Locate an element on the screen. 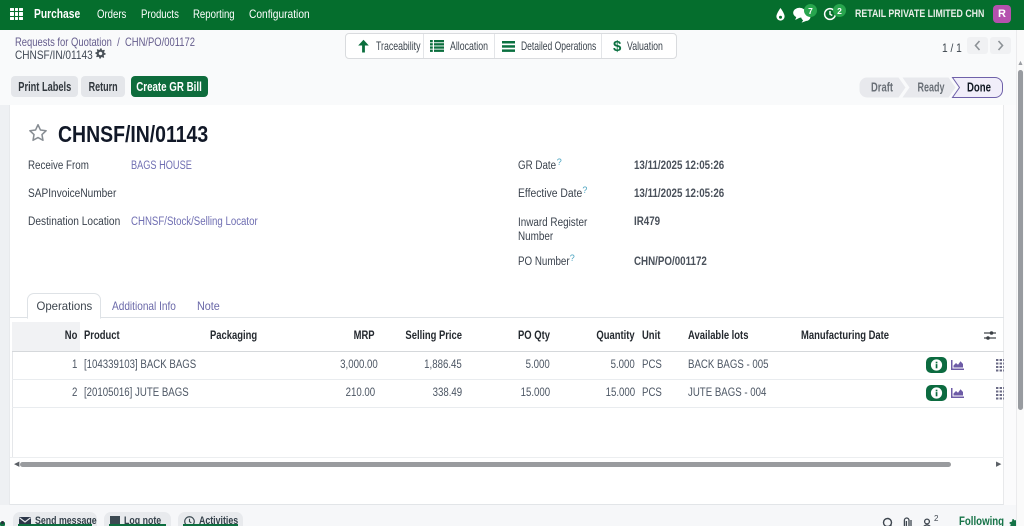  svg-text: Draft is located at coordinates (882, 88).